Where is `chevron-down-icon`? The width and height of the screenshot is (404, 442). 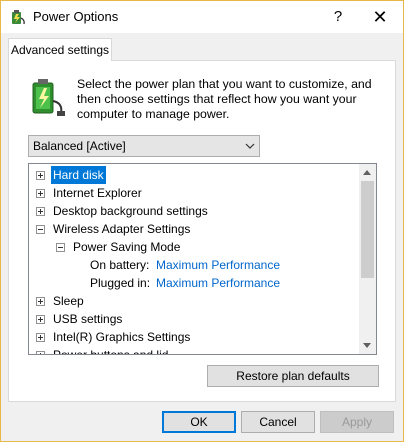 chevron-down-icon is located at coordinates (250, 146).